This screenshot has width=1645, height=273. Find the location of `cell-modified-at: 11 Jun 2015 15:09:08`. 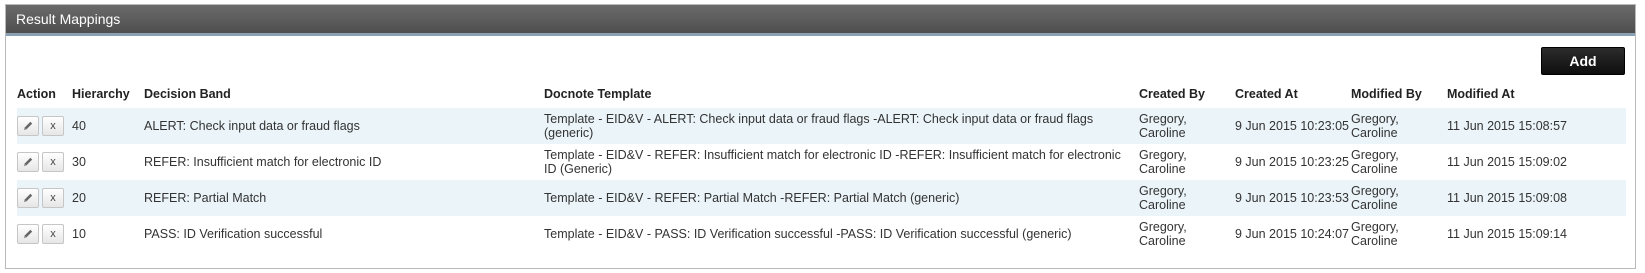

cell-modified-at: 11 Jun 2015 15:09:08 is located at coordinates (1507, 198).